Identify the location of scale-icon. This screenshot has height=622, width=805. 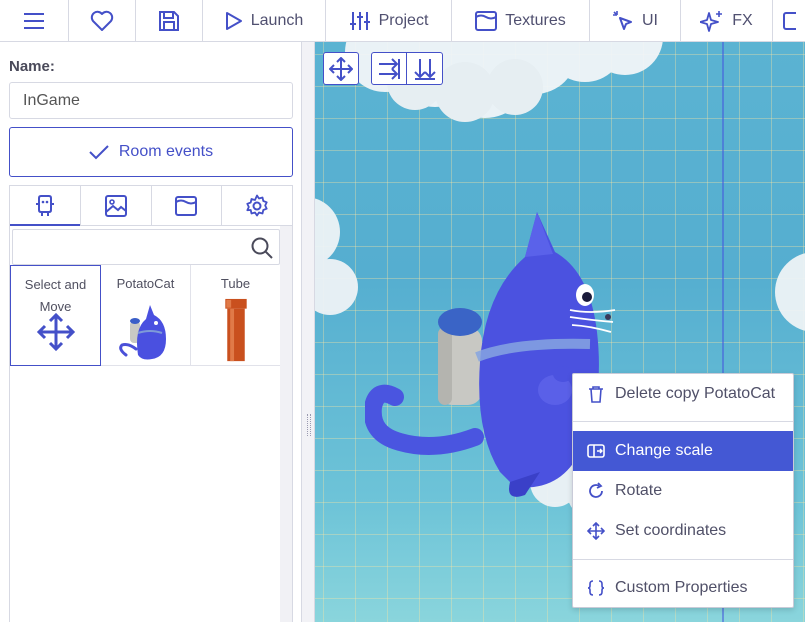
(596, 451).